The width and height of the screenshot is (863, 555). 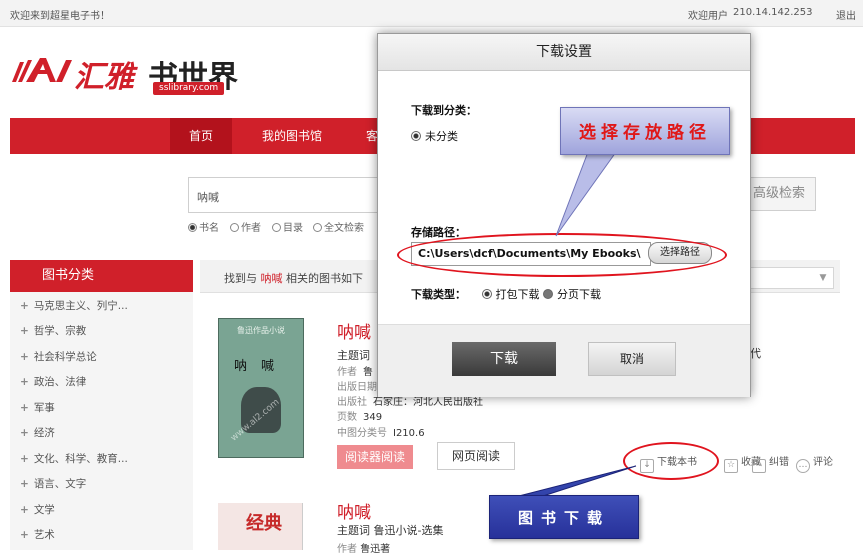 I want to click on download-callout-pointer, so click(x=575, y=481).